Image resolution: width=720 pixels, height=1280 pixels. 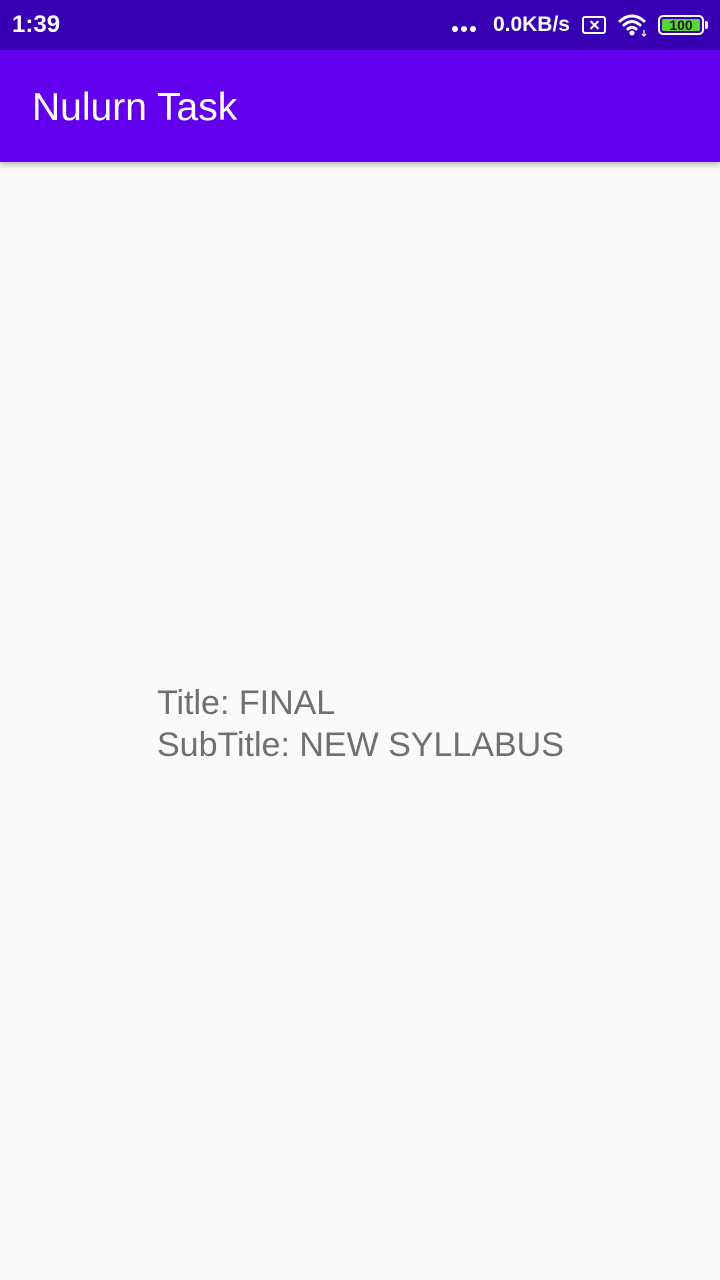 I want to click on more-dots-icon, so click(x=465, y=29).